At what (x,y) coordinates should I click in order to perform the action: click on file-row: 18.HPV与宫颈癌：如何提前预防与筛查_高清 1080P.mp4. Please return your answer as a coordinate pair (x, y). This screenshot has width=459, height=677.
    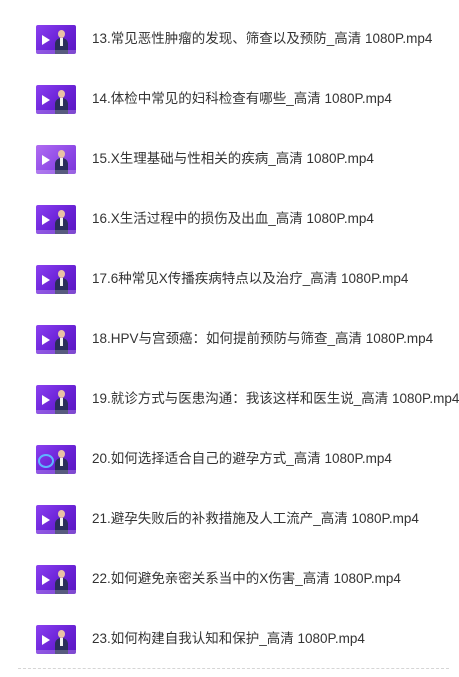
    Looking at the image, I should click on (229, 339).